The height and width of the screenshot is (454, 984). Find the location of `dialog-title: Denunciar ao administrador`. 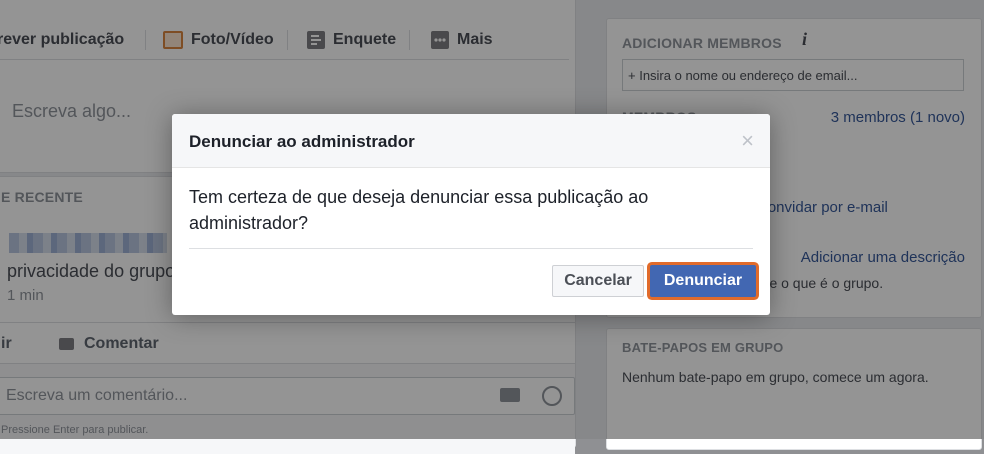

dialog-title: Denunciar ao administrador is located at coordinates (302, 141).